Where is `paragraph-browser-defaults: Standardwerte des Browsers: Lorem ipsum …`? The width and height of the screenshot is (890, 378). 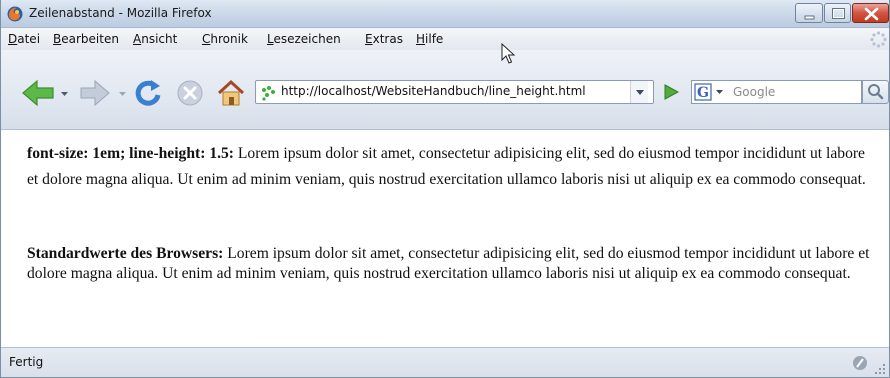 paragraph-browser-defaults: Standardwerte des Browsers: Lorem ipsum … is located at coordinates (449, 263).